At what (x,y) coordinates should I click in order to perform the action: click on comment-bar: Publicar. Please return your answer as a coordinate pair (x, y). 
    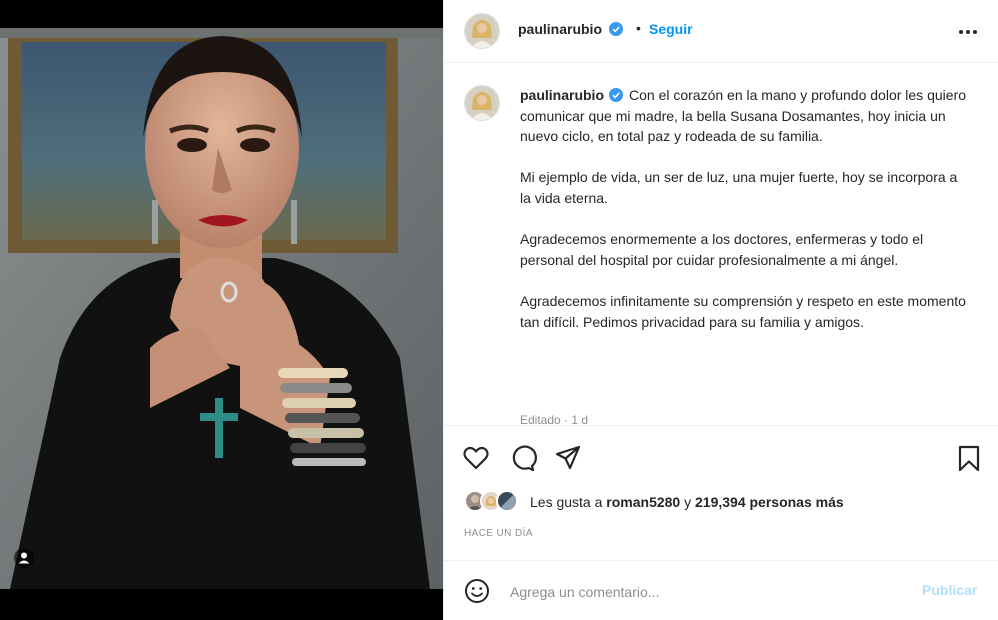
    Looking at the image, I should click on (721, 590).